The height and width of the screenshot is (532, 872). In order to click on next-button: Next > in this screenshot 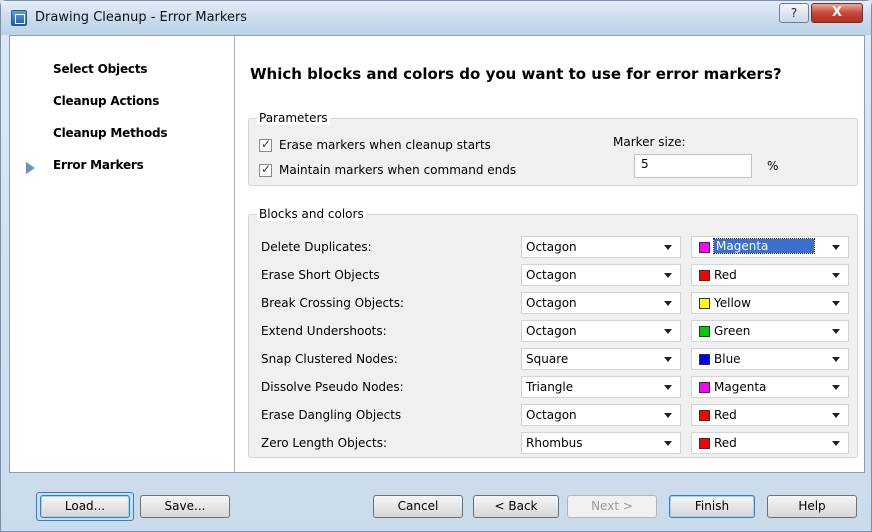, I will do `click(612, 506)`.